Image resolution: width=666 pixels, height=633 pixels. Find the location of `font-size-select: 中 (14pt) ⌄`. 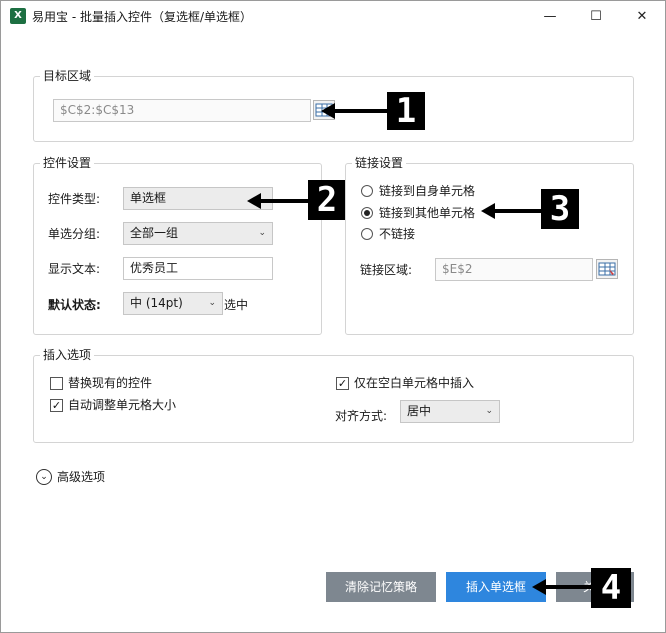

font-size-select: 中 (14pt) ⌄ is located at coordinates (173, 303).